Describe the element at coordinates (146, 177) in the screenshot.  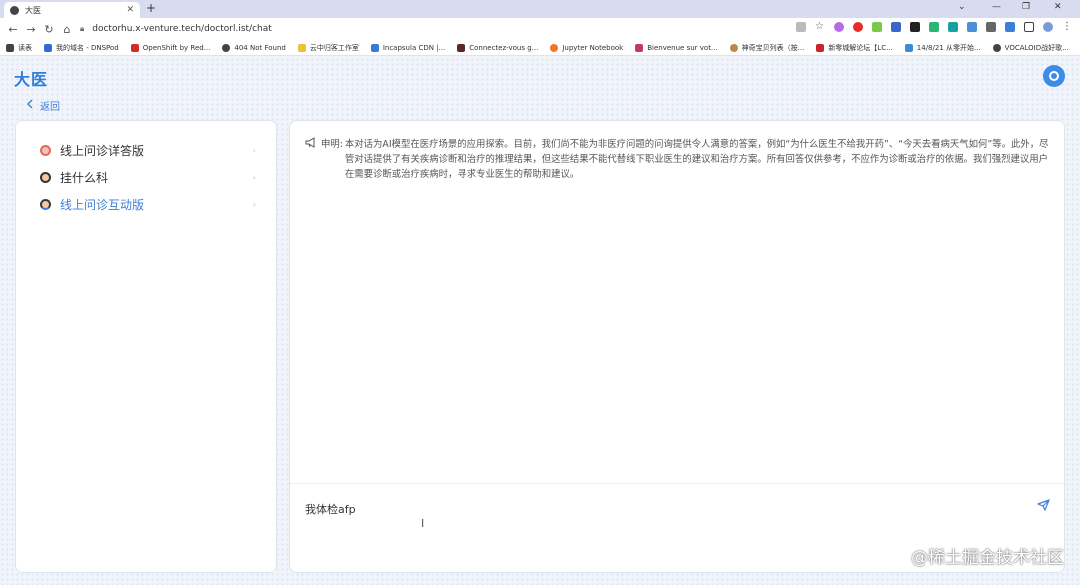
I see `sidebar-item-department-guide: 挂什么科 ›` at that location.